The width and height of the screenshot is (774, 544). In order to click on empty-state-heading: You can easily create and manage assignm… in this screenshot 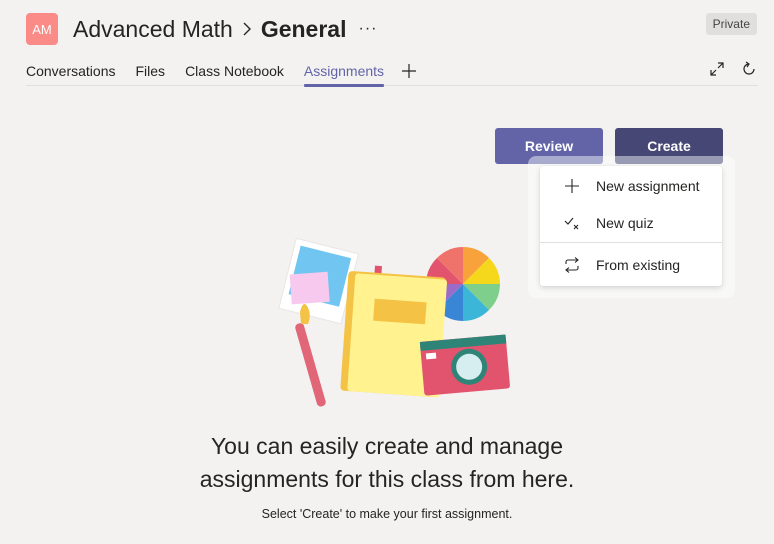, I will do `click(387, 463)`.